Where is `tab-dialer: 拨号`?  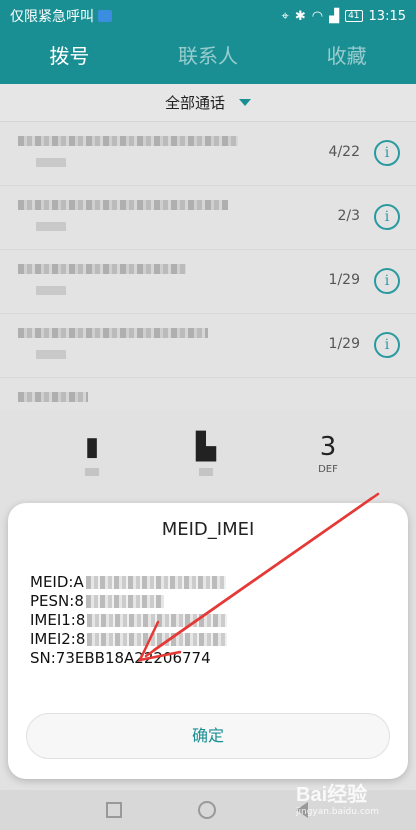
tab-dialer: 拨号 is located at coordinates (69, 58).